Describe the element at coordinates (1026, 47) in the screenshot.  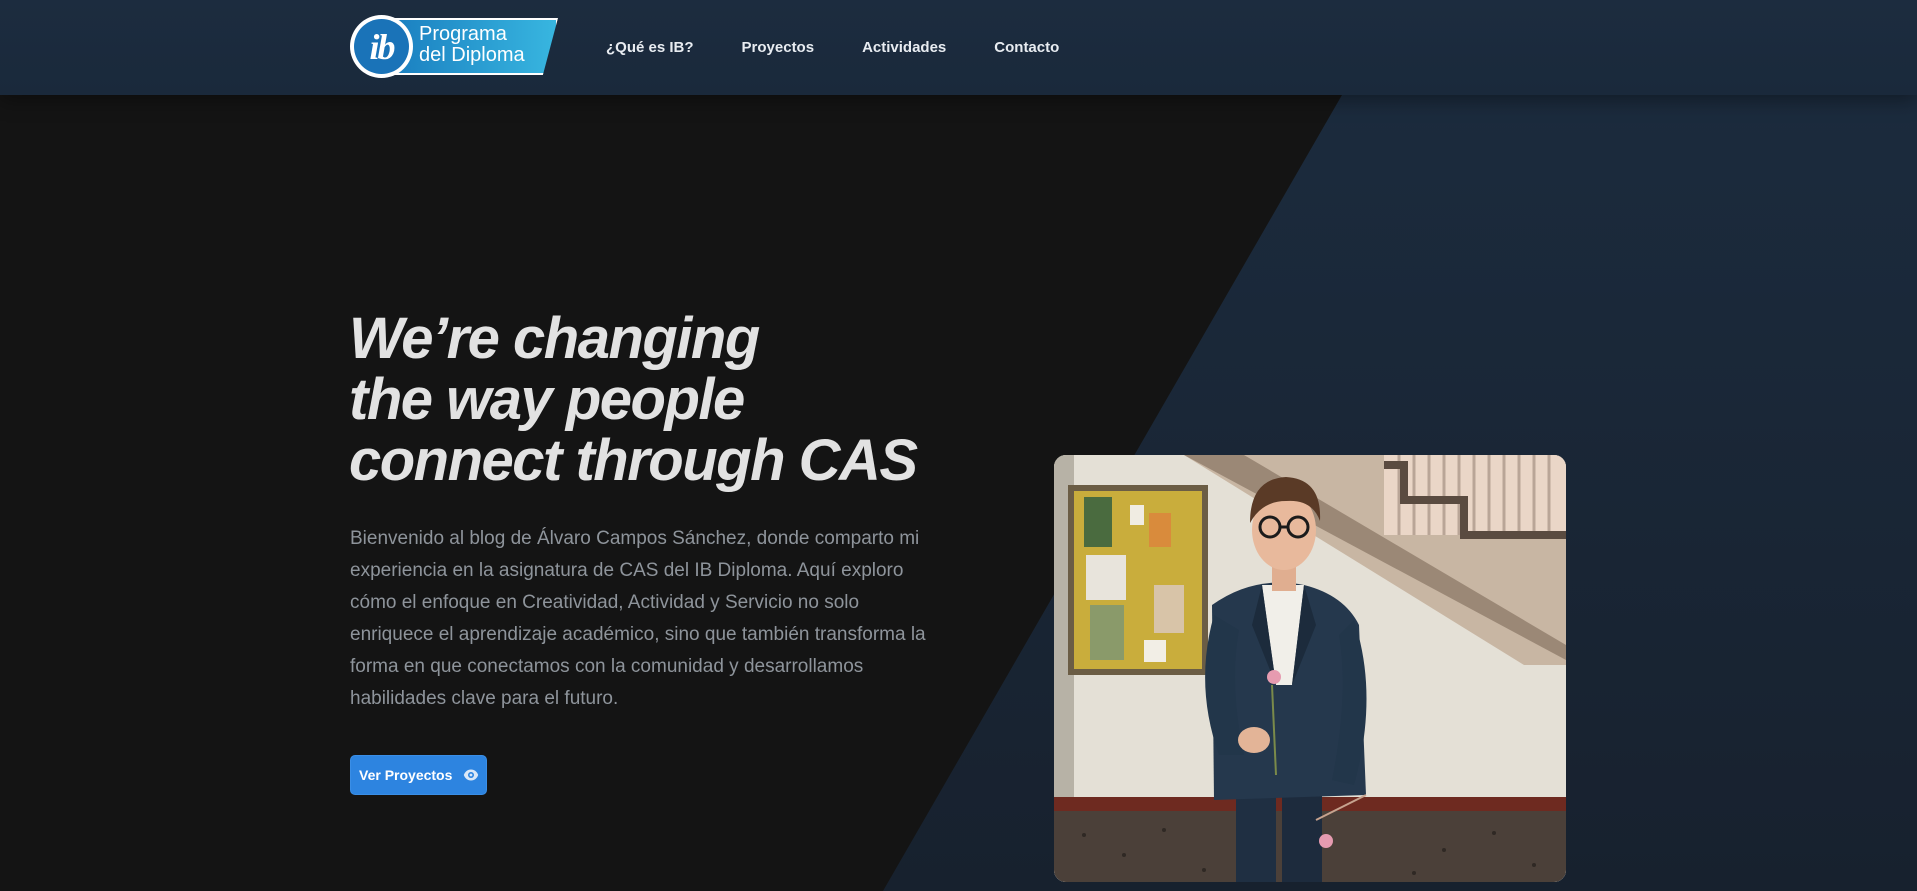
I see `nav-item-contacto: Contacto` at that location.